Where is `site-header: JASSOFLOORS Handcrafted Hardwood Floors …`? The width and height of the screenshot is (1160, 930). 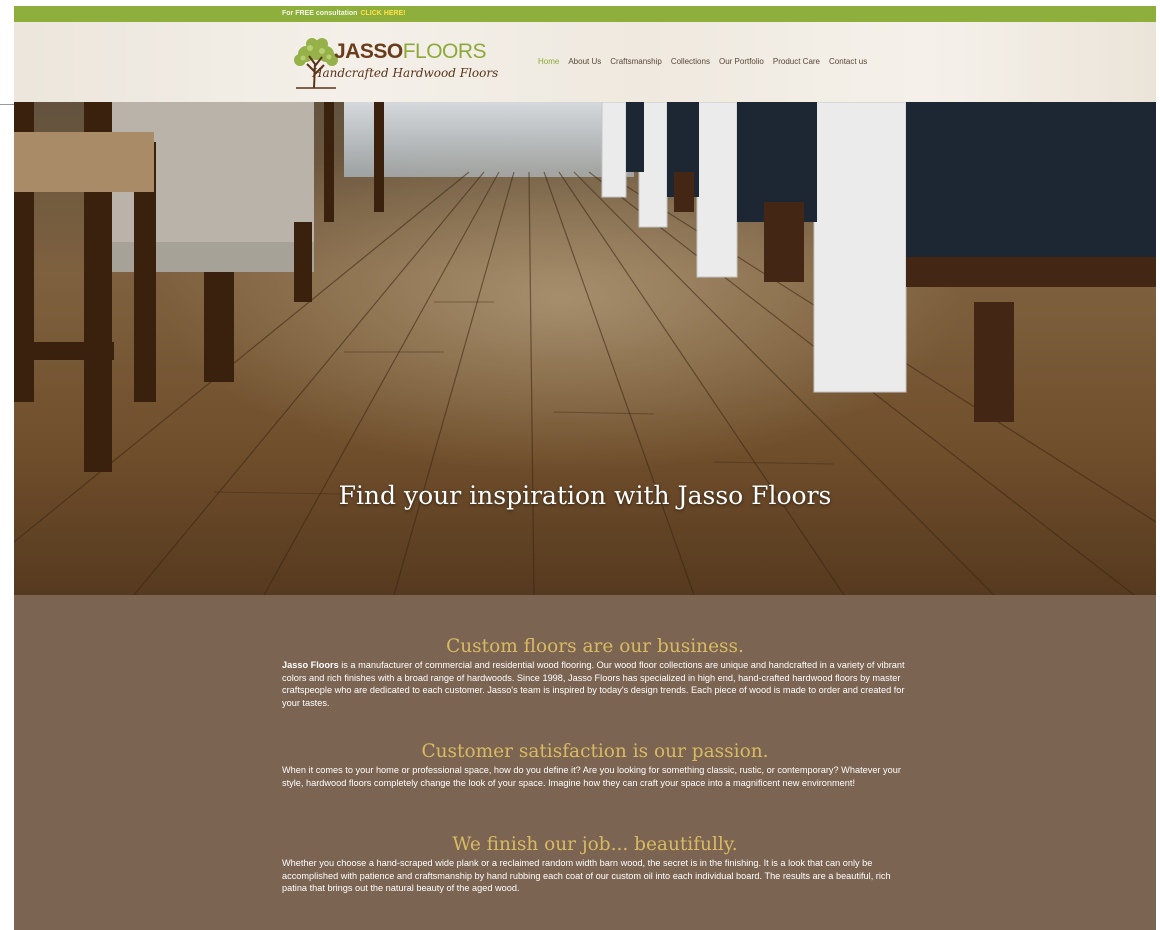
site-header: JASSOFLOORS Handcrafted Hardwood Floors … is located at coordinates (585, 62).